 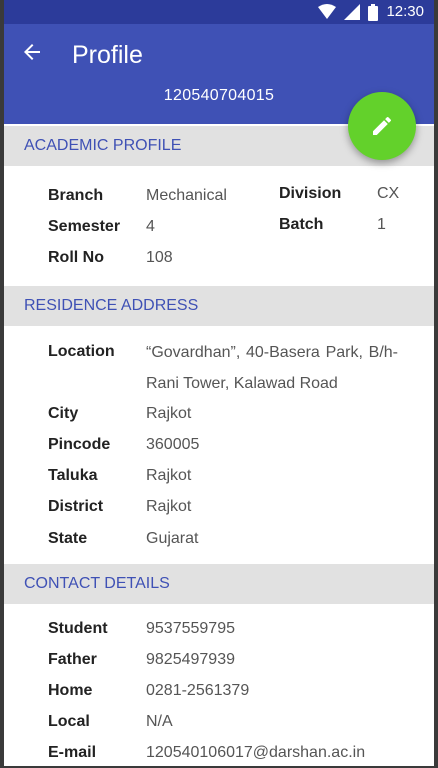 I want to click on father-phone-label: Father, so click(x=72, y=659).